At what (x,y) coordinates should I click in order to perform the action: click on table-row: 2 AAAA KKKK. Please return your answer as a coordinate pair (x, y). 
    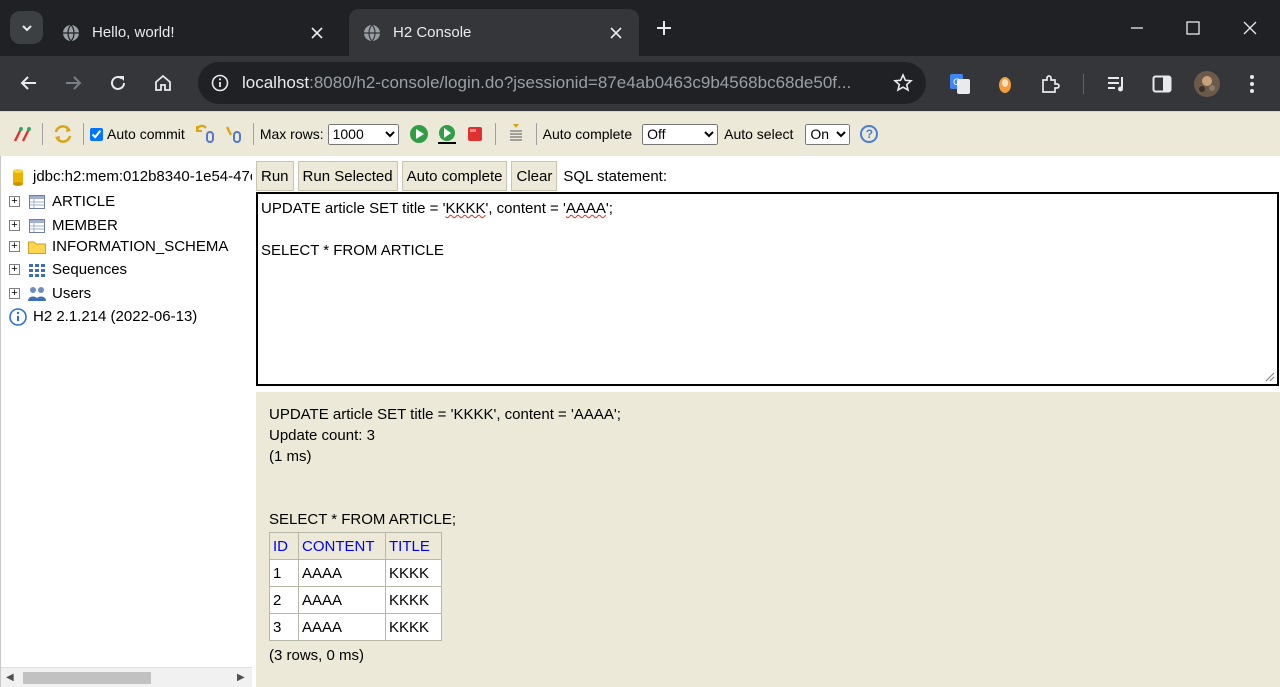
    Looking at the image, I should click on (355, 600).